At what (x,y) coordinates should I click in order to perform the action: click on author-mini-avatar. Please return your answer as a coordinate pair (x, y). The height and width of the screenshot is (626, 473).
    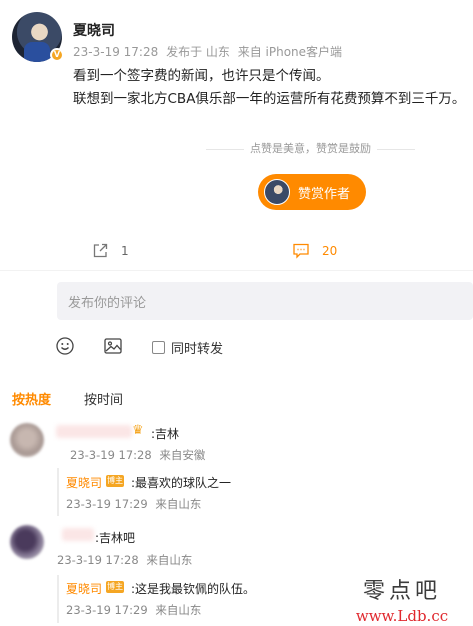
    Looking at the image, I should click on (277, 192).